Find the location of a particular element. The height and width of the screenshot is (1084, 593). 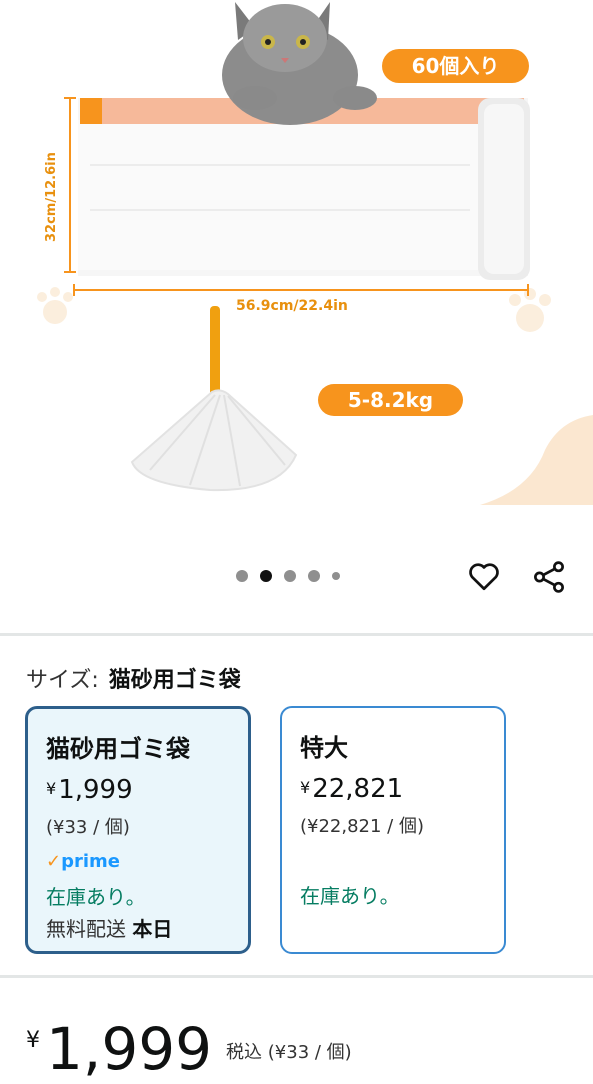

price-summary: ¥ 1,999 税込 (¥33 / 個) is located at coordinates (189, 1049).